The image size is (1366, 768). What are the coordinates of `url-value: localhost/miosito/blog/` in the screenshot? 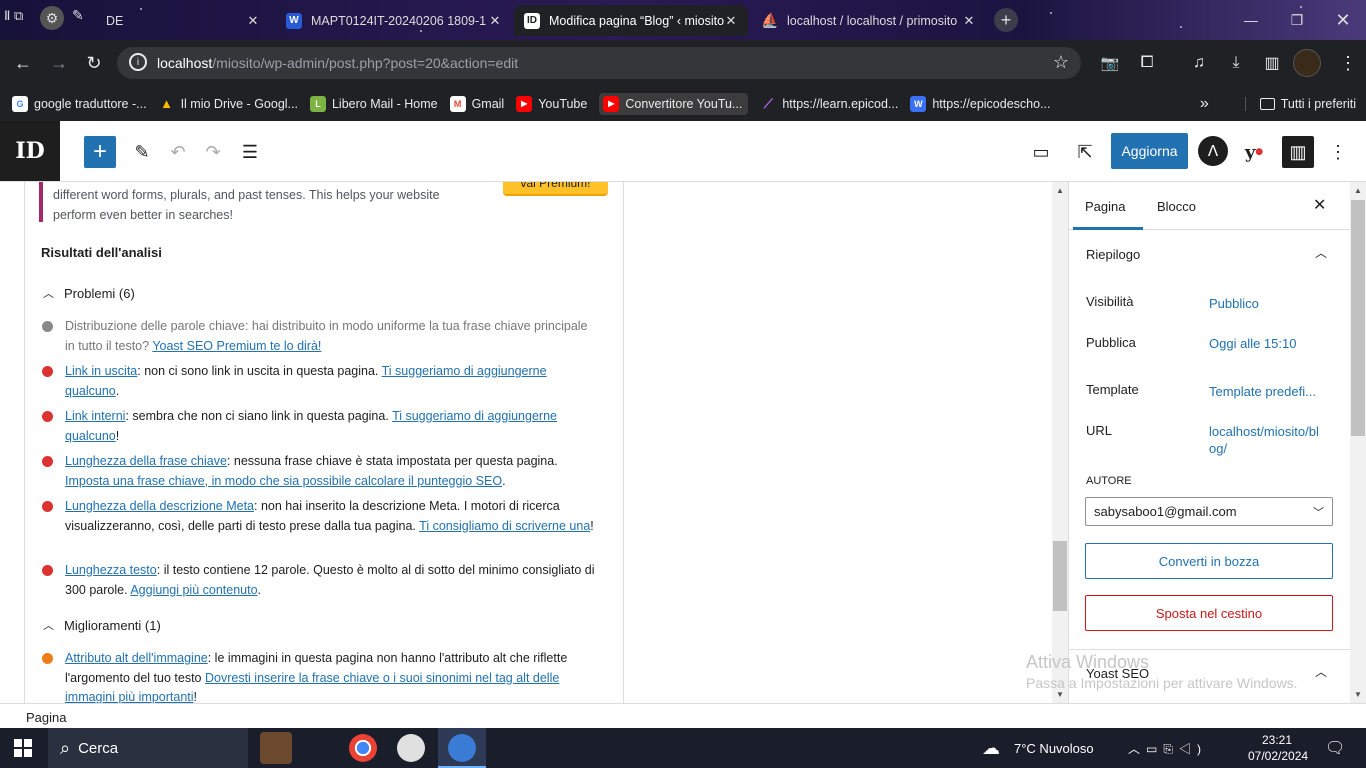 It's located at (1266, 440).